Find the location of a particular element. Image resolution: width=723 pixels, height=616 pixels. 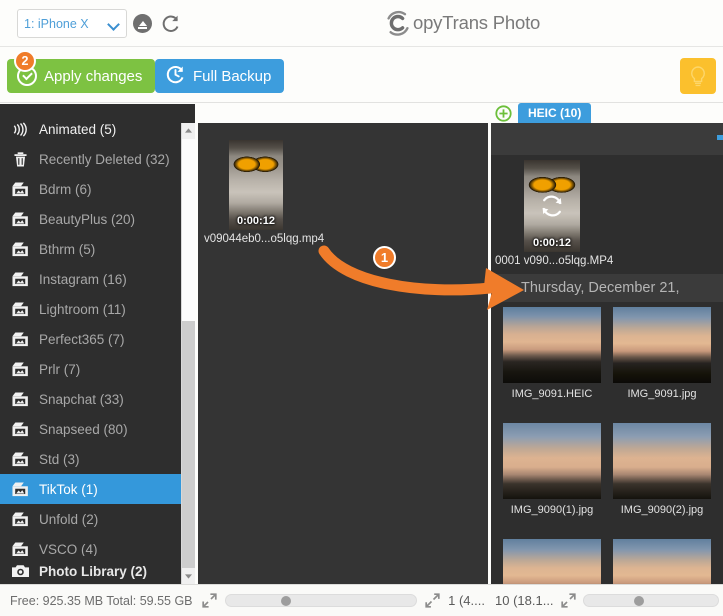

lightbulb-icon is located at coordinates (698, 76).